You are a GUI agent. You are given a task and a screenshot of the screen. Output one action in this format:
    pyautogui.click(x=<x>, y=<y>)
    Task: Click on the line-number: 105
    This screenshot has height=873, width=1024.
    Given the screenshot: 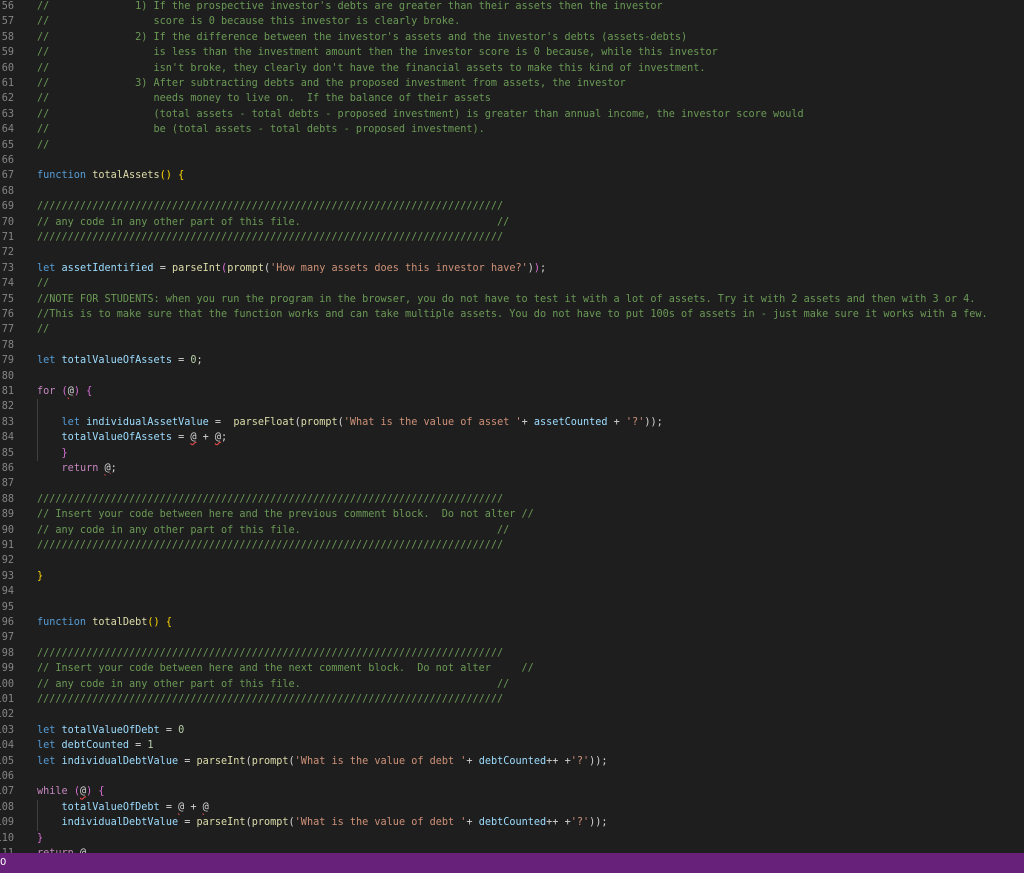 What is the action you would take?
    pyautogui.click(x=7, y=761)
    